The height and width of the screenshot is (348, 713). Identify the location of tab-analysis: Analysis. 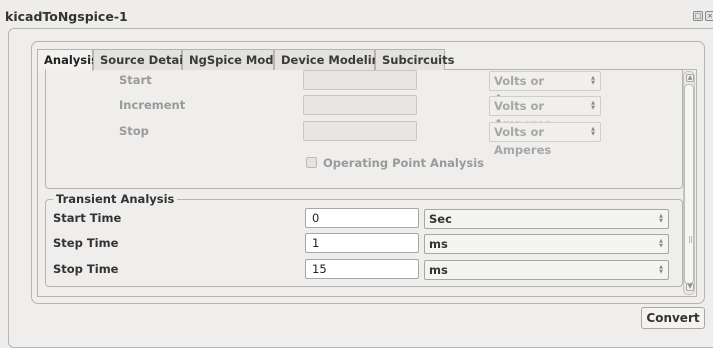
(67, 60).